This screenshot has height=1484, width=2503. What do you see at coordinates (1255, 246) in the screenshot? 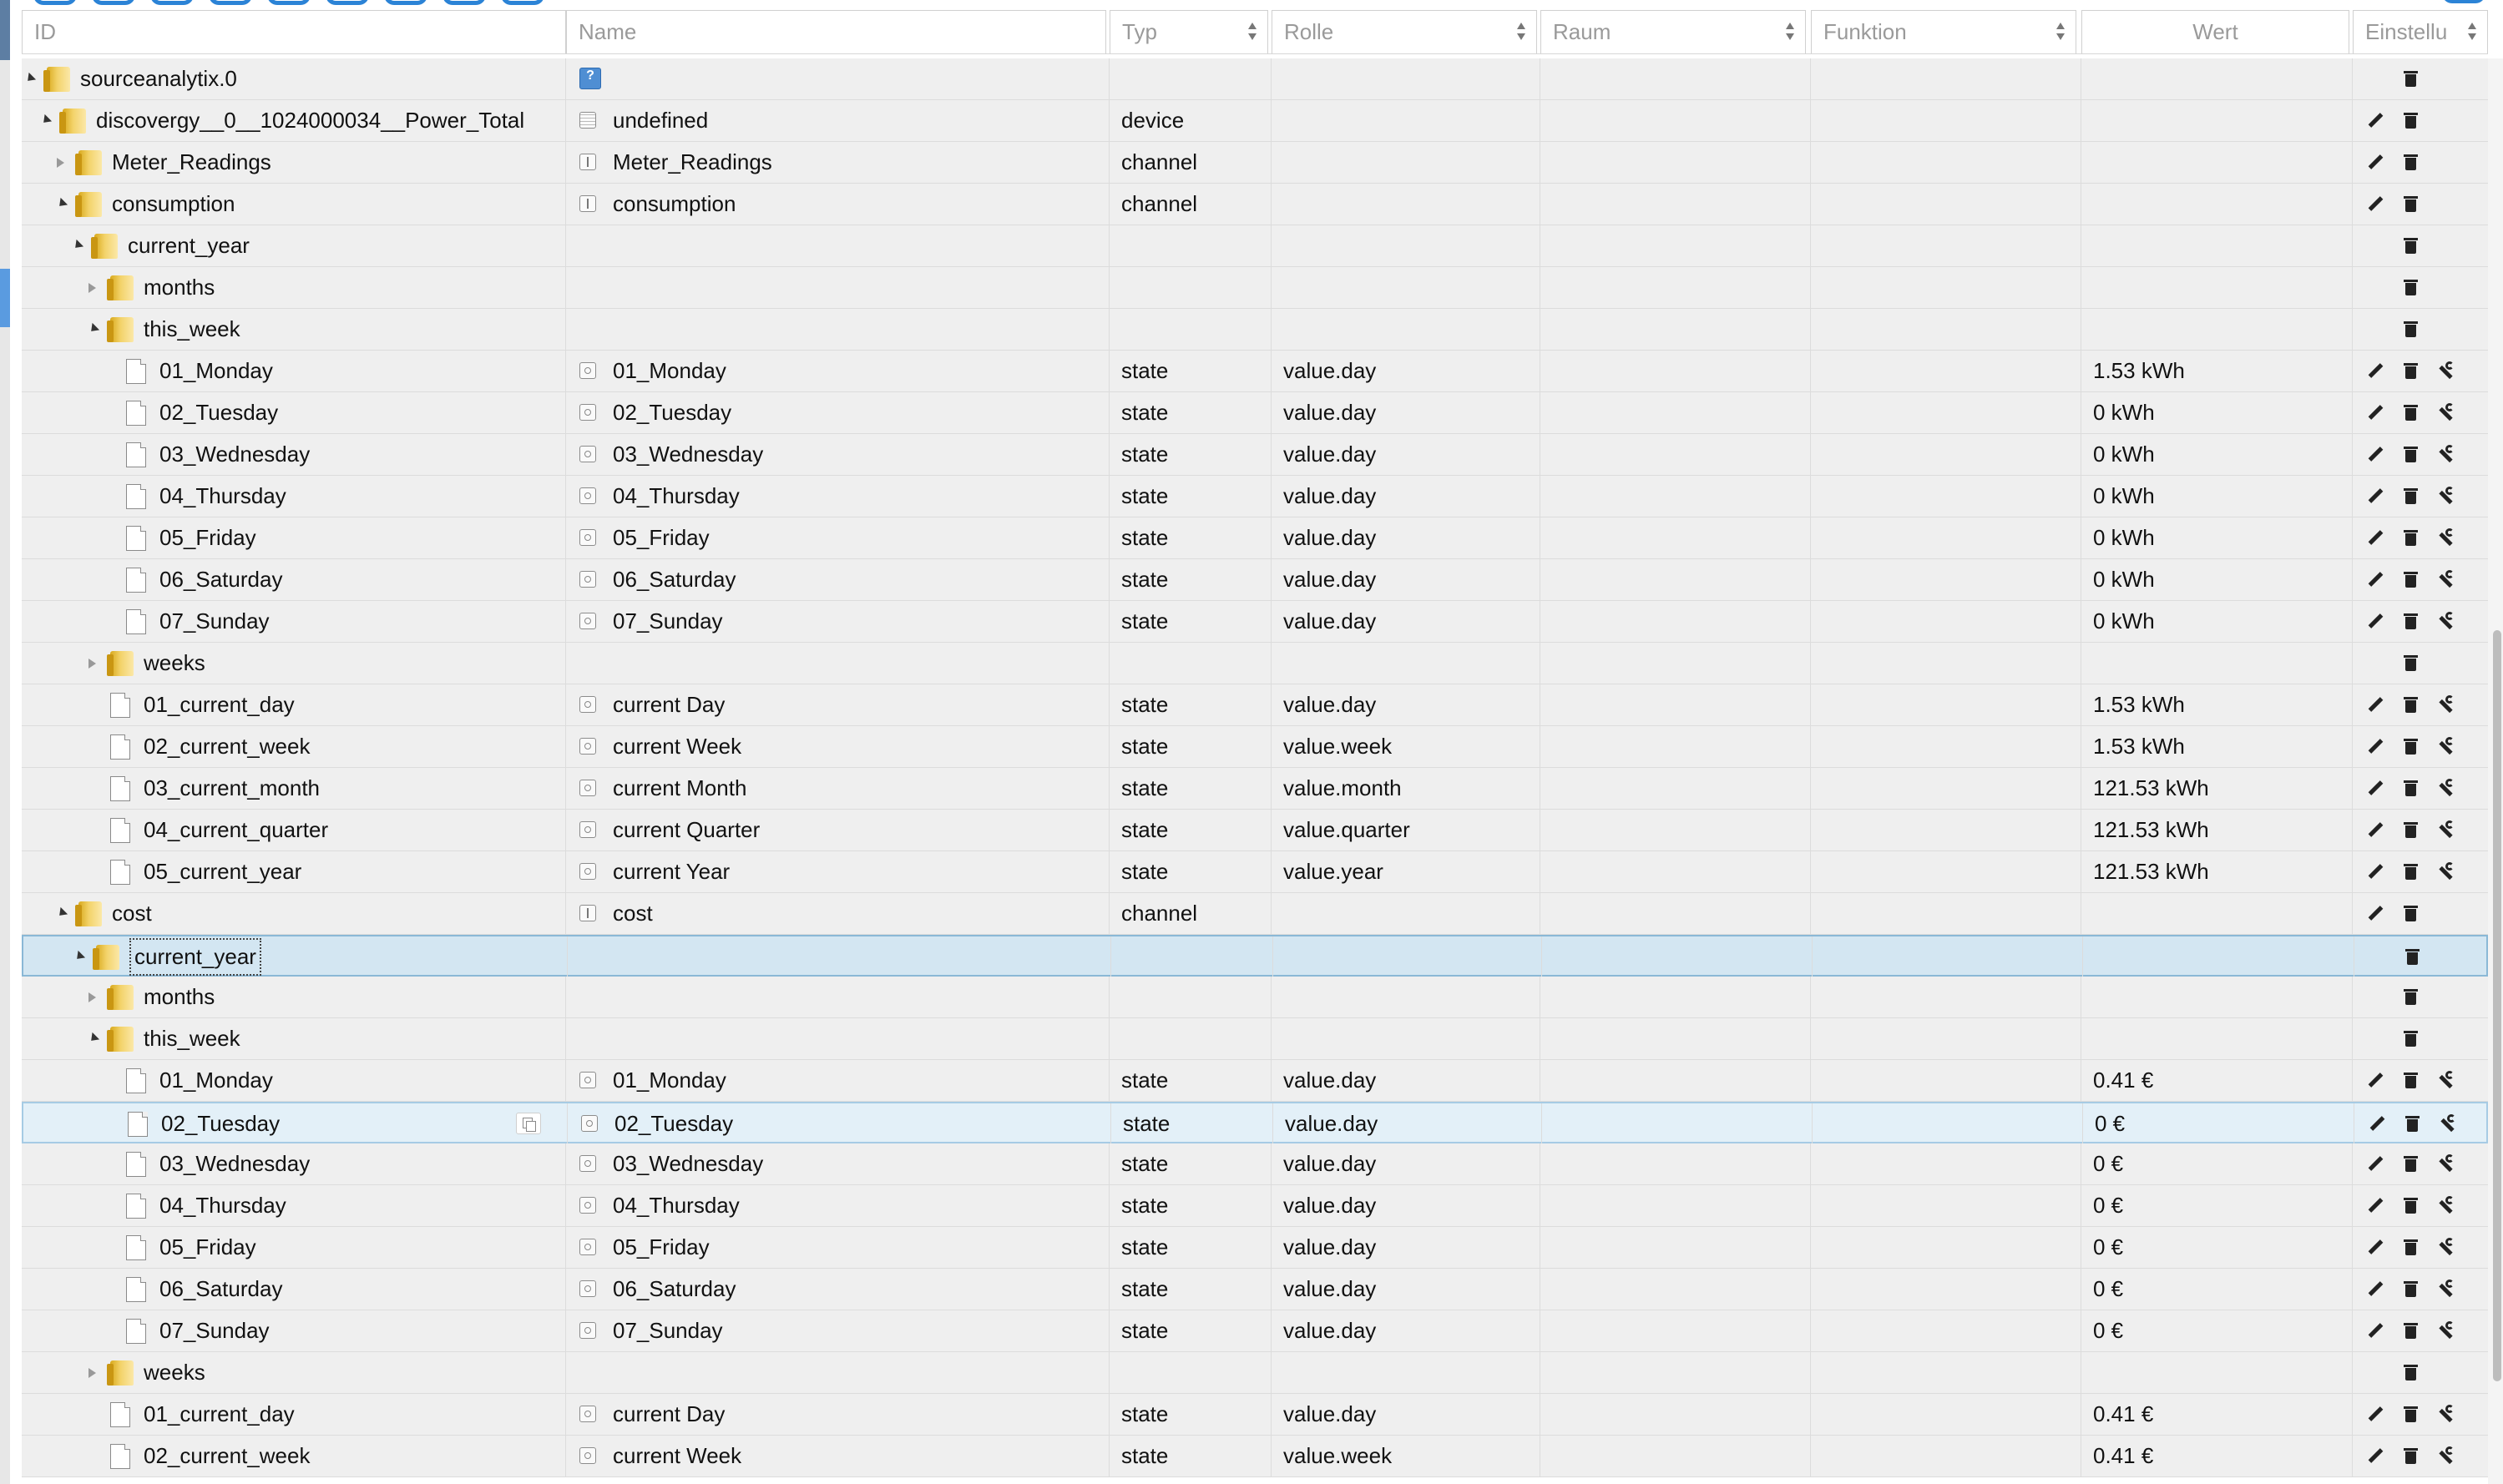
I see `table-row: current_year` at bounding box center [1255, 246].